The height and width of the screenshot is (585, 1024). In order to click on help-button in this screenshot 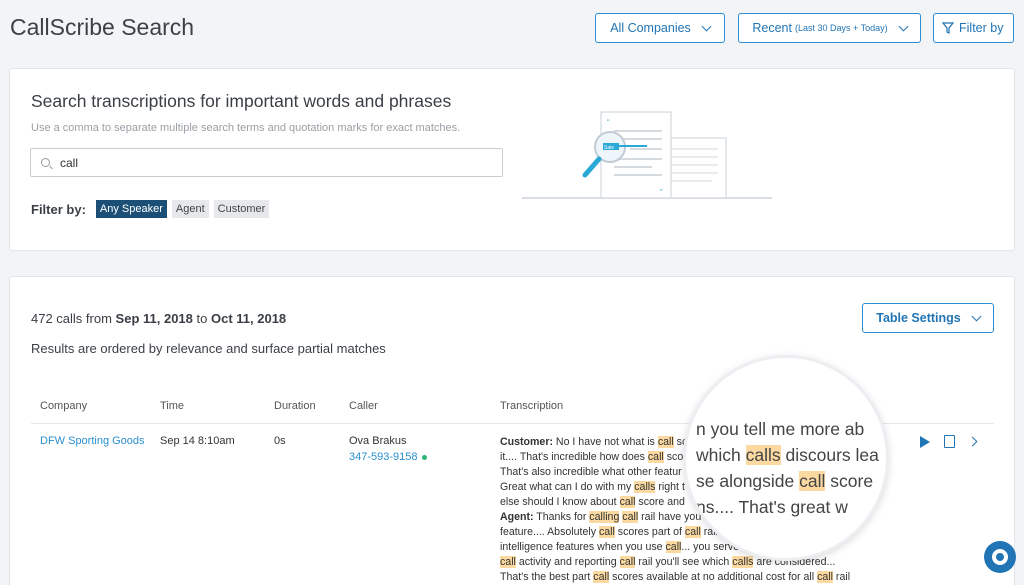, I will do `click(1000, 557)`.